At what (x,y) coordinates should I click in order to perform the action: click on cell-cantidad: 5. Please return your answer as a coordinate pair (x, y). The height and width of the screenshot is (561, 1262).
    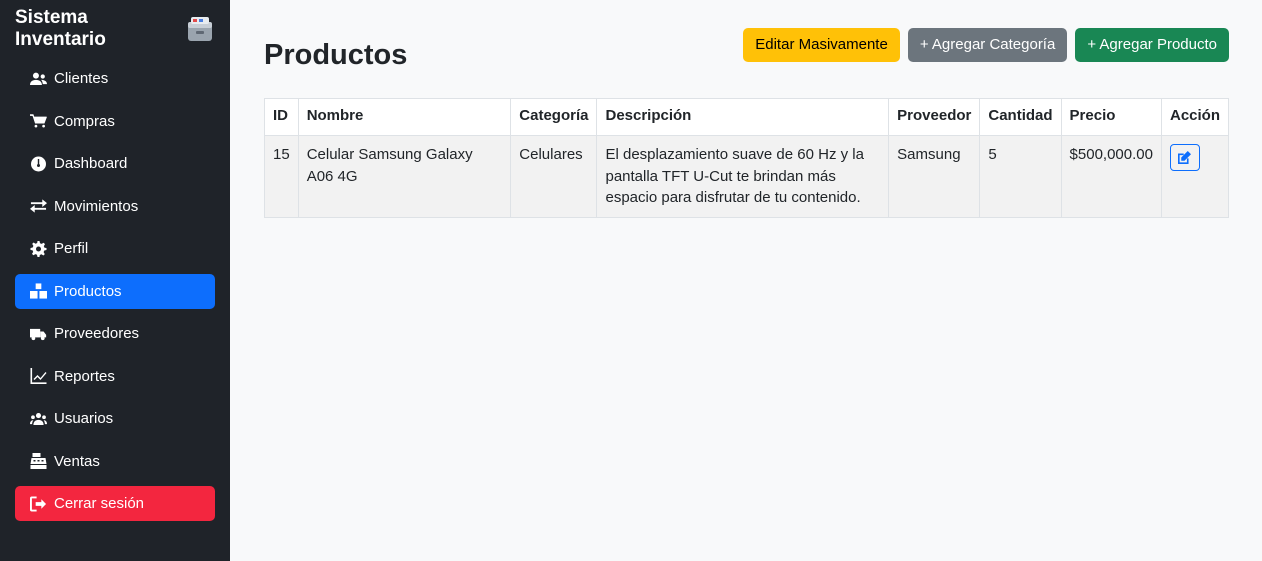
    Looking at the image, I should click on (1020, 176).